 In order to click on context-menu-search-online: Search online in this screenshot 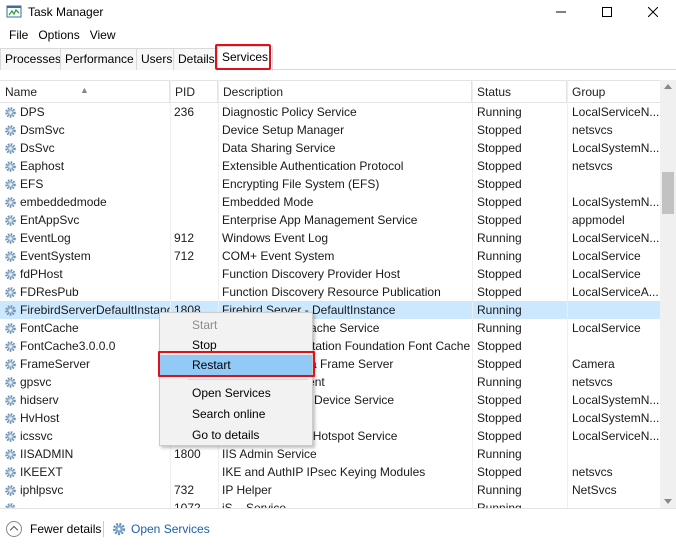, I will do `click(236, 414)`.